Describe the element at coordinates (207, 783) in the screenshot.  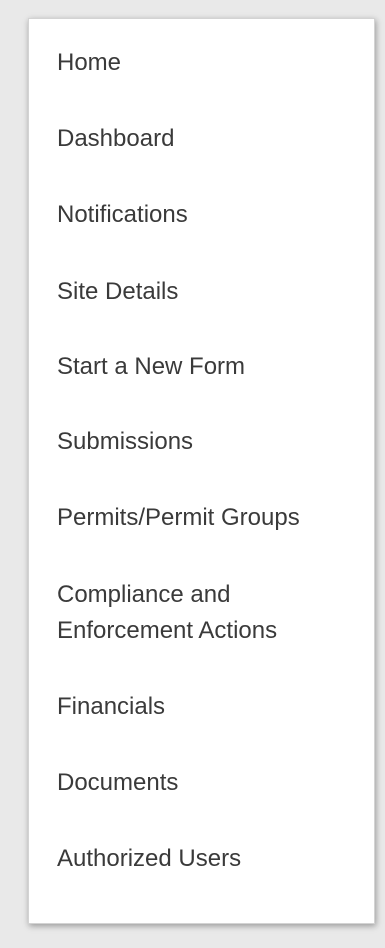
I see `nav-item-documents: Documents` at that location.